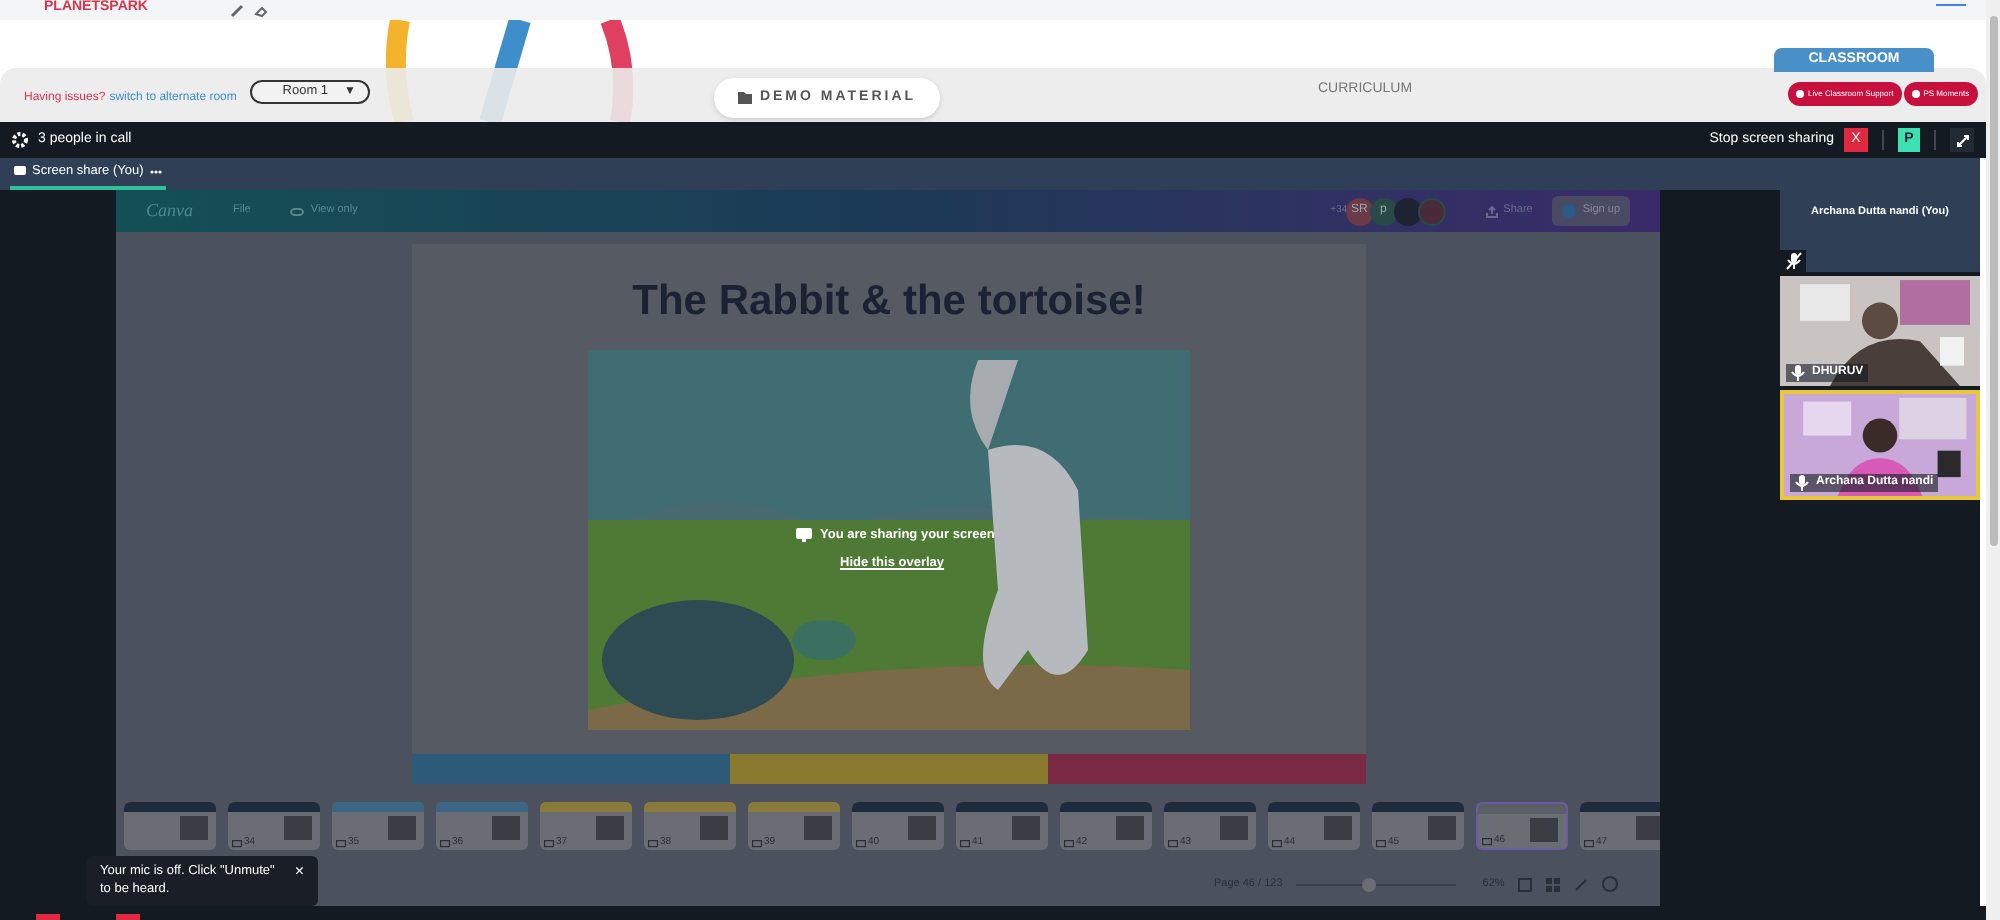  I want to click on slide-thumbnail, so click(170, 826).